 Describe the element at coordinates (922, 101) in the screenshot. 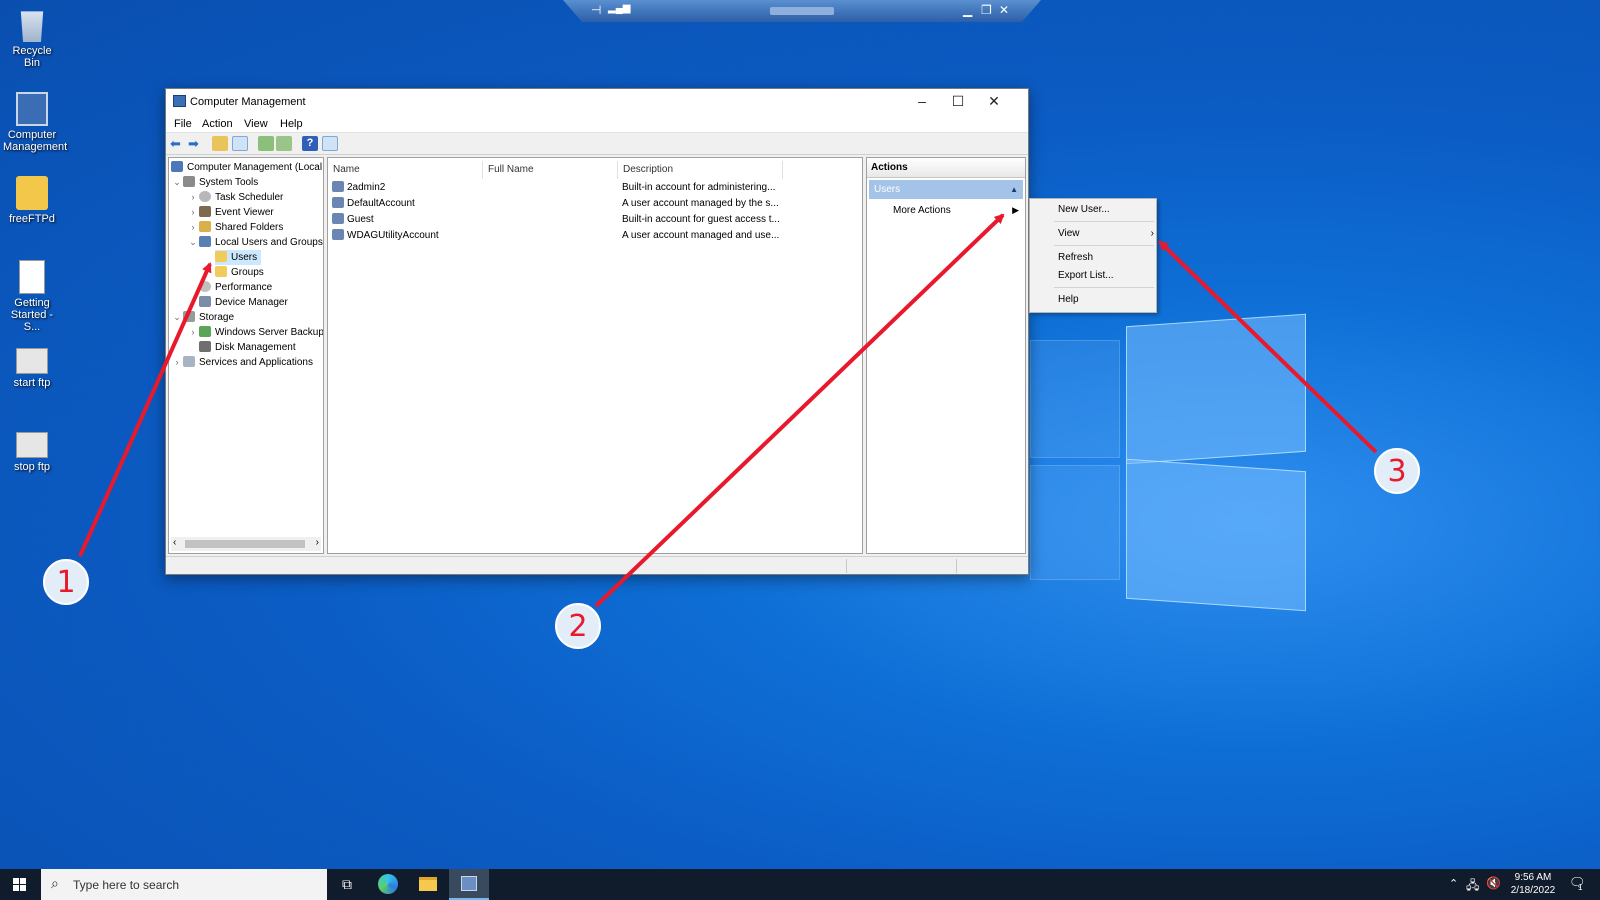

I see `minimize-button: –` at that location.